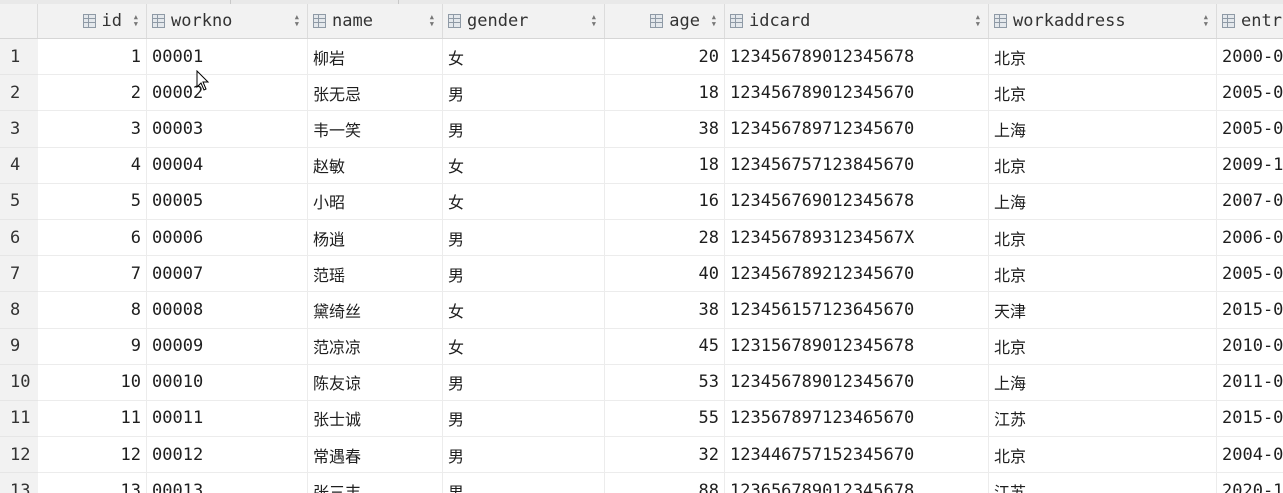 This screenshot has height=493, width=1283. Describe the element at coordinates (227, 93) in the screenshot. I see `cell-workno: 00002` at that location.